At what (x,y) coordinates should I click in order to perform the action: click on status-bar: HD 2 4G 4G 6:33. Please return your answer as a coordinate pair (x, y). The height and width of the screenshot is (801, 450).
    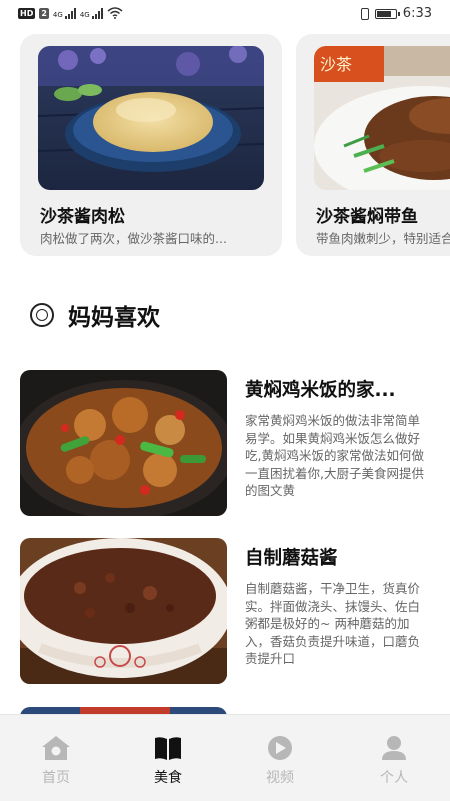
    Looking at the image, I should click on (225, 15).